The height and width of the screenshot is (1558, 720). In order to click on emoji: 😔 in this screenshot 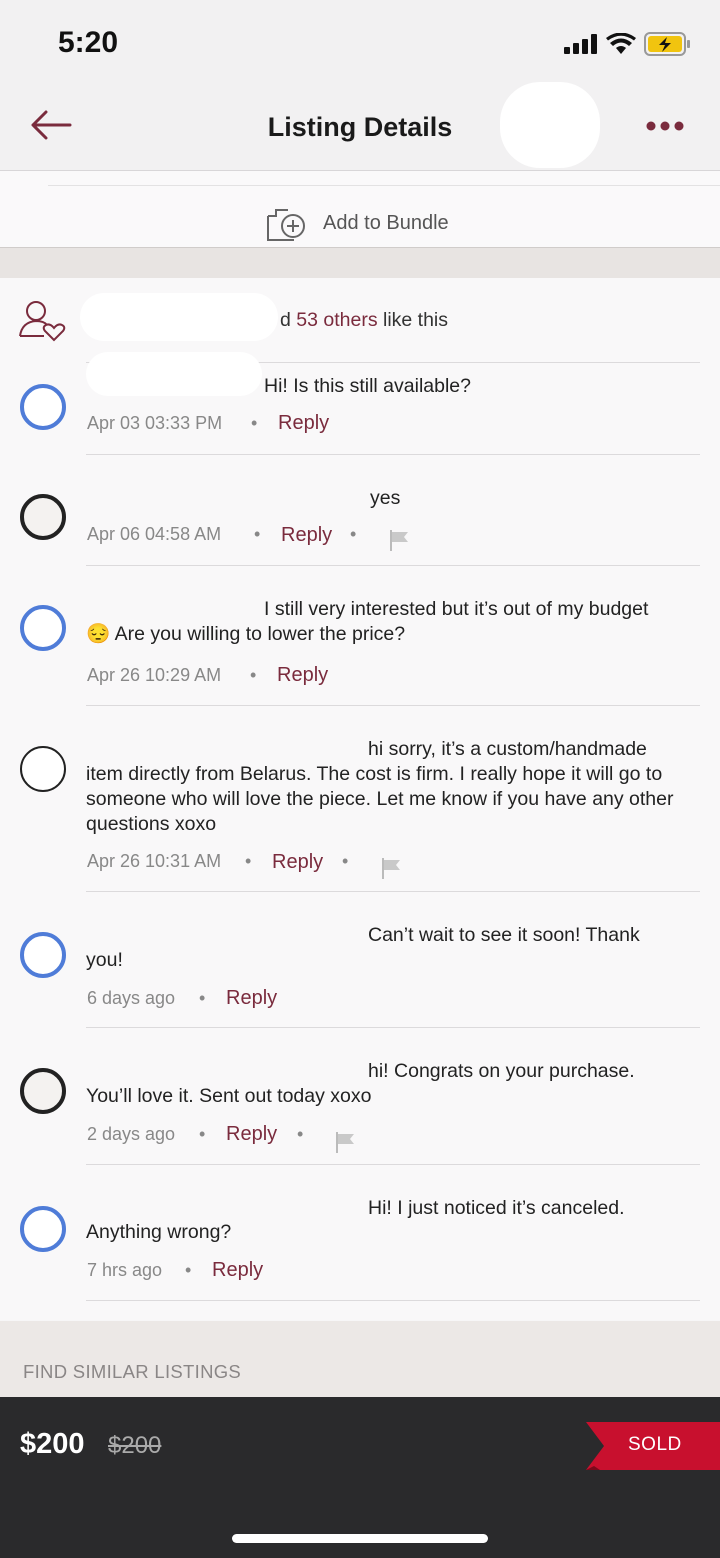, I will do `click(98, 634)`.